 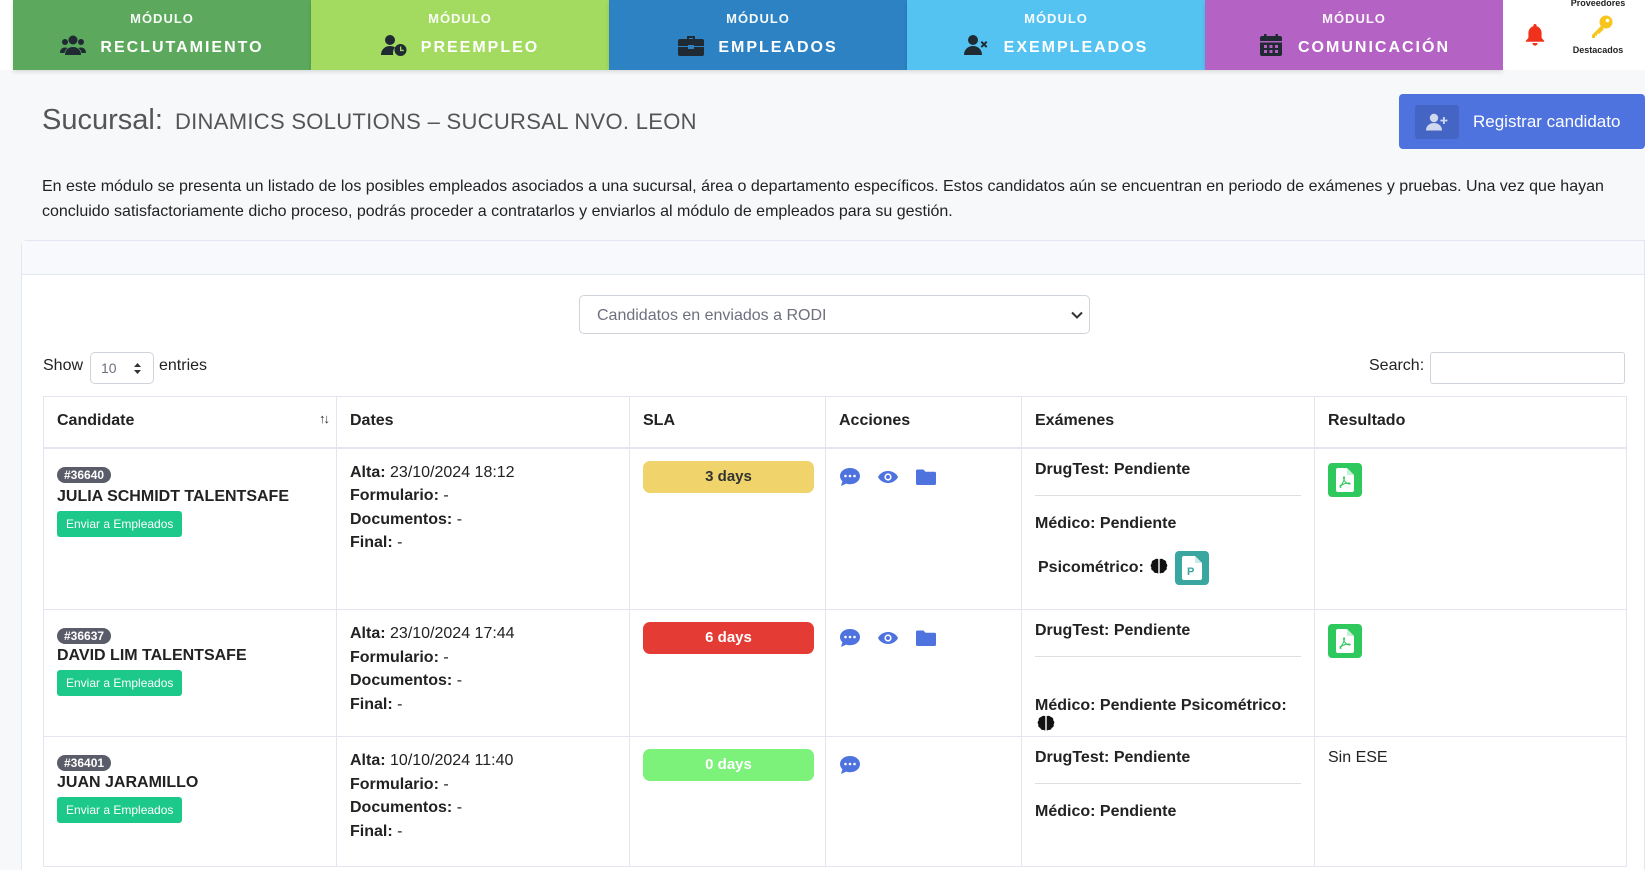 What do you see at coordinates (1470, 422) in the screenshot?
I see `column-header-resultado: Resultado` at bounding box center [1470, 422].